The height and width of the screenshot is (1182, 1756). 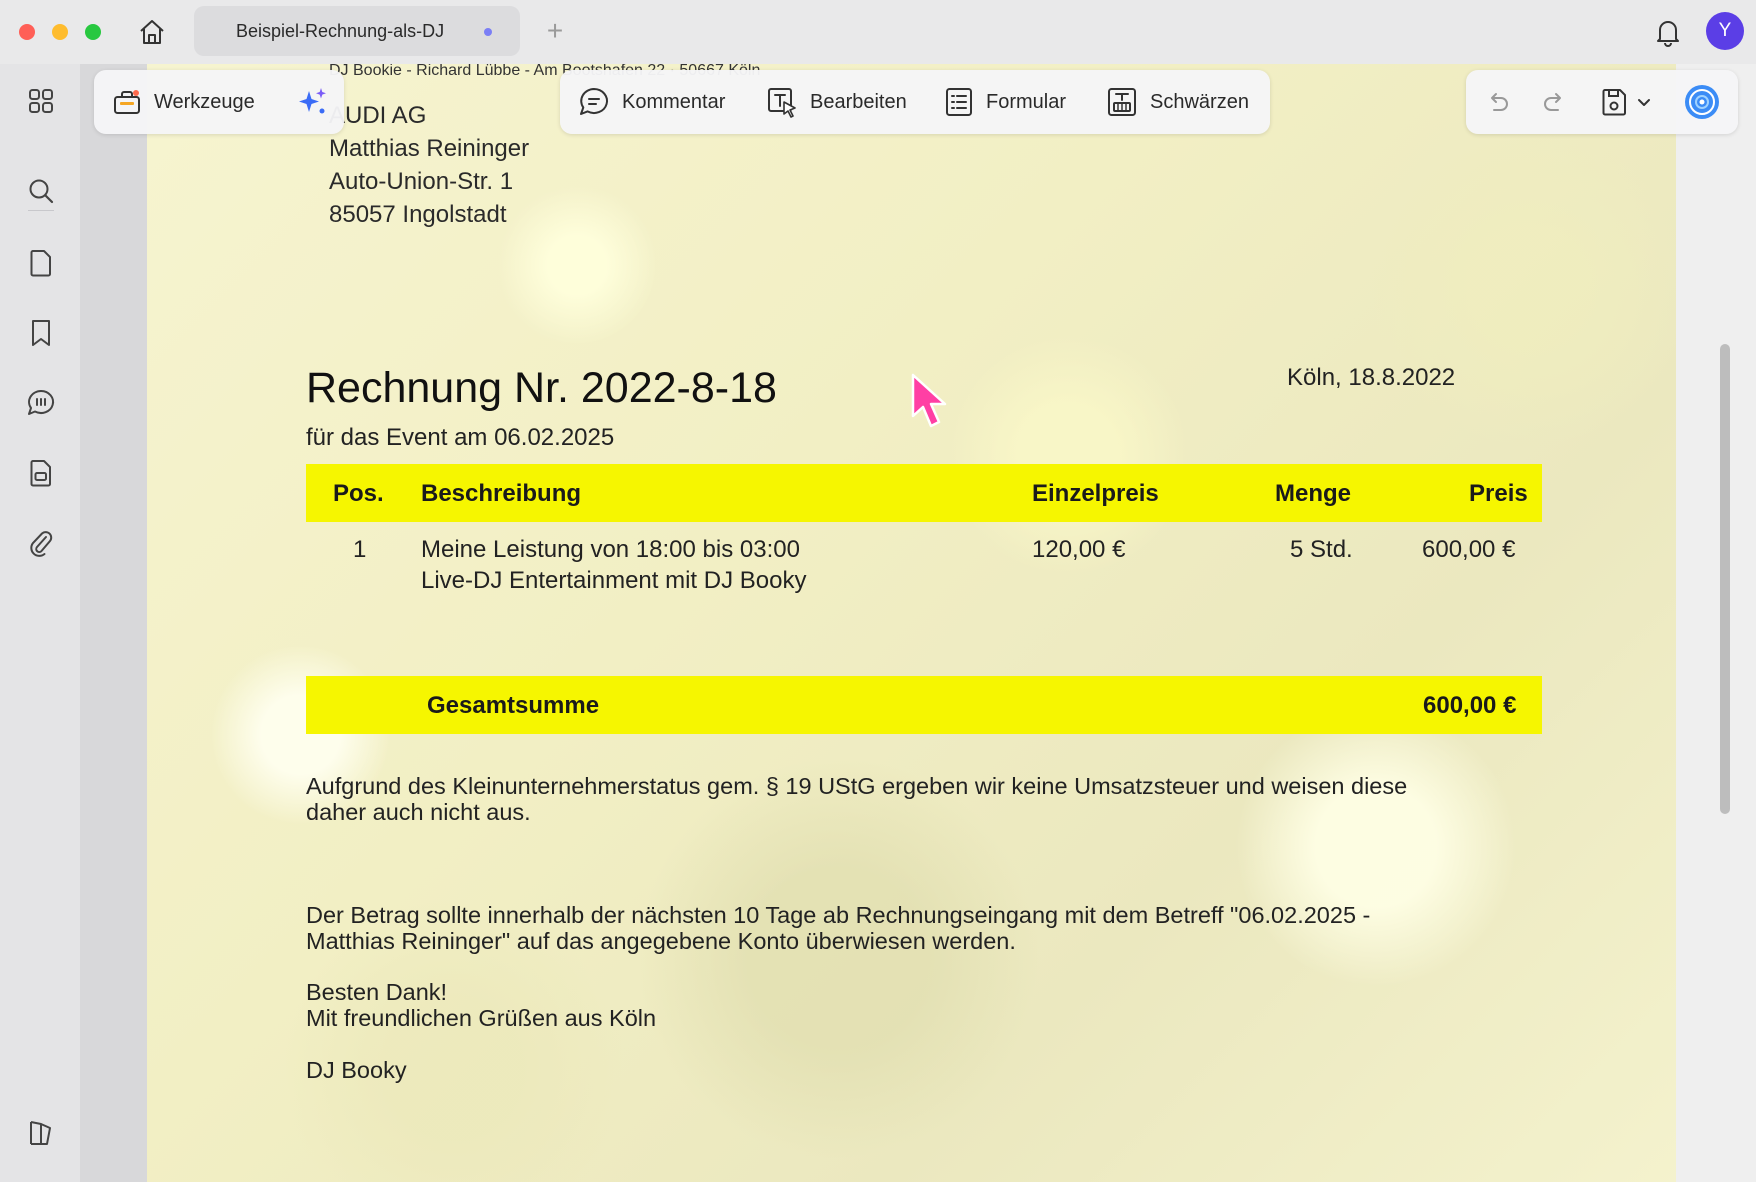 What do you see at coordinates (41, 403) in the screenshot?
I see `comments-icon` at bounding box center [41, 403].